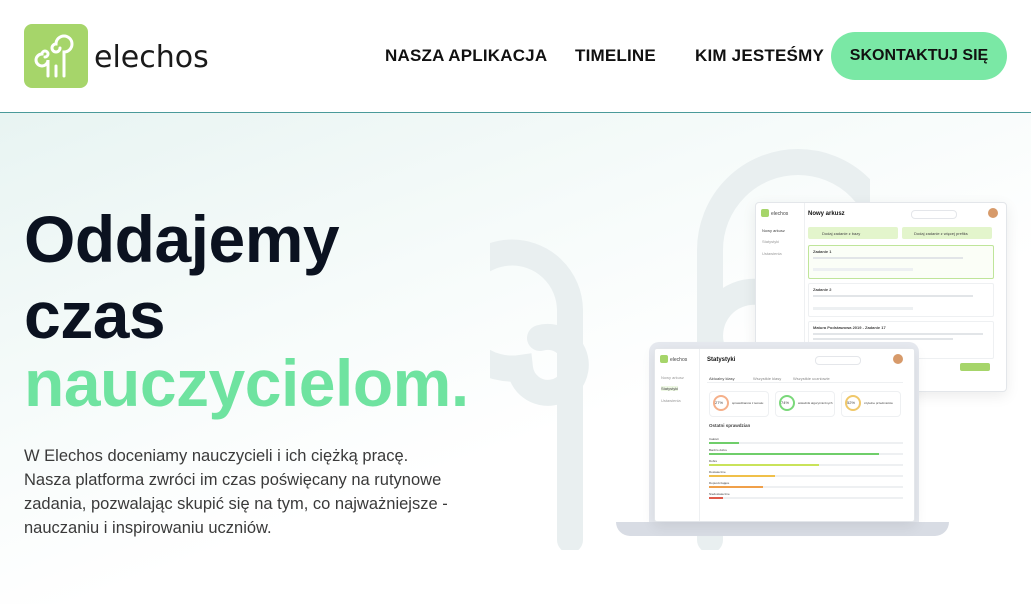 This screenshot has height=604, width=1031. What do you see at coordinates (851, 402) in the screenshot?
I see `mockup-stat-value: 52%` at bounding box center [851, 402].